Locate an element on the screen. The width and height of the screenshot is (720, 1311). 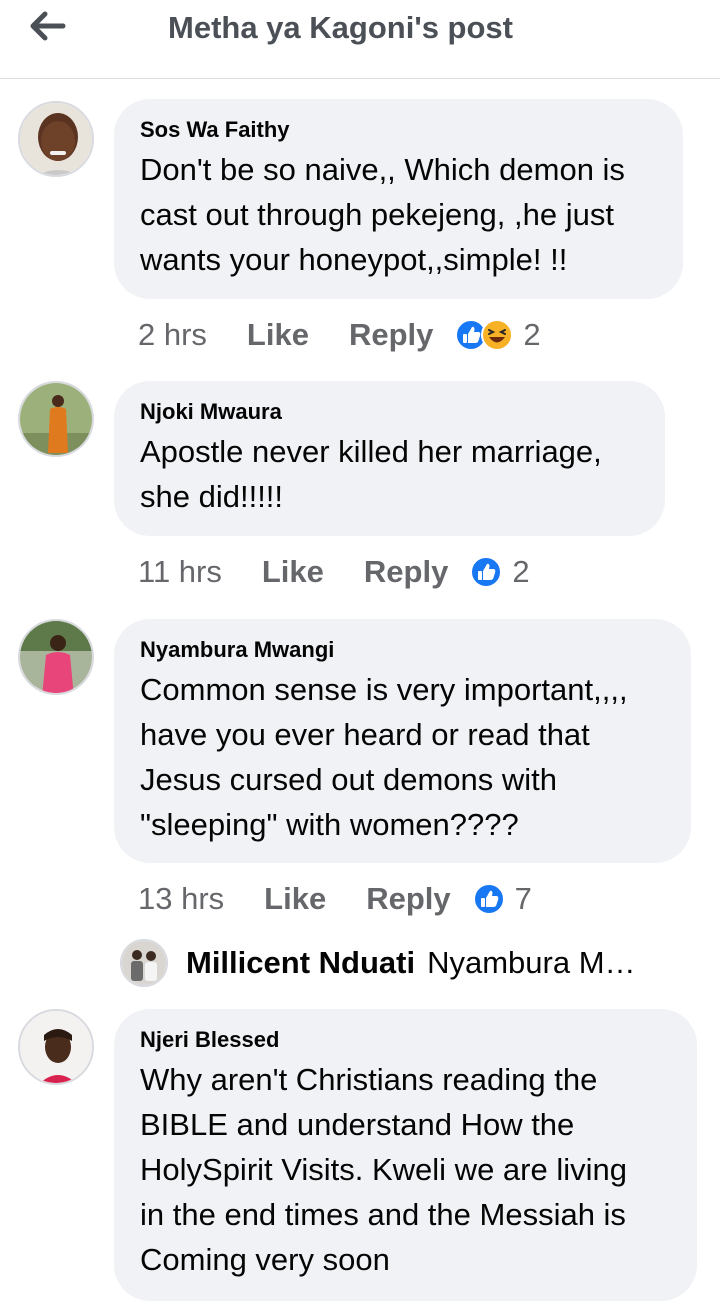
comment-author: Nyambura Mwangi is located at coordinates (402, 650).